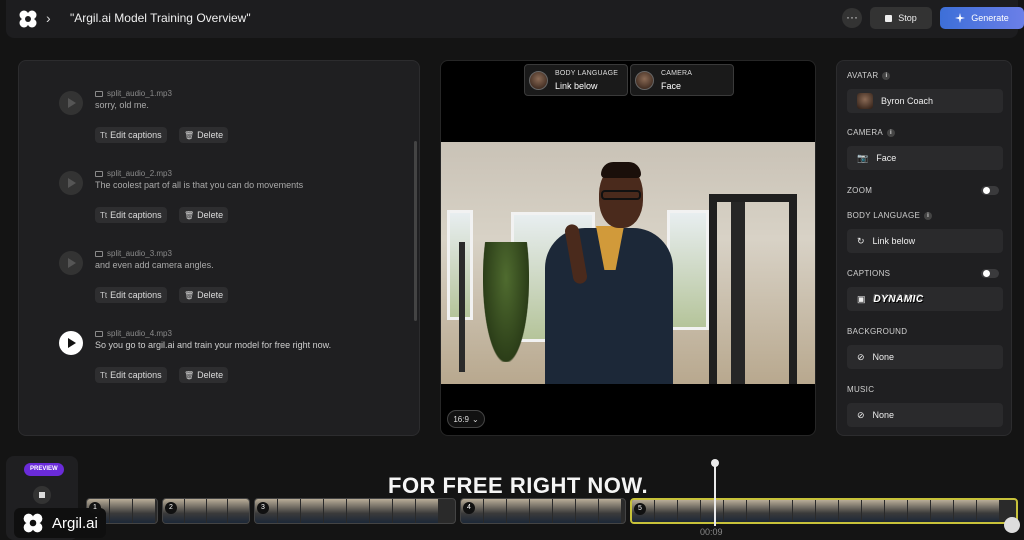 The height and width of the screenshot is (540, 1024). Describe the element at coordinates (861, 298) in the screenshot. I see `caption-style-icon: ▣` at that location.